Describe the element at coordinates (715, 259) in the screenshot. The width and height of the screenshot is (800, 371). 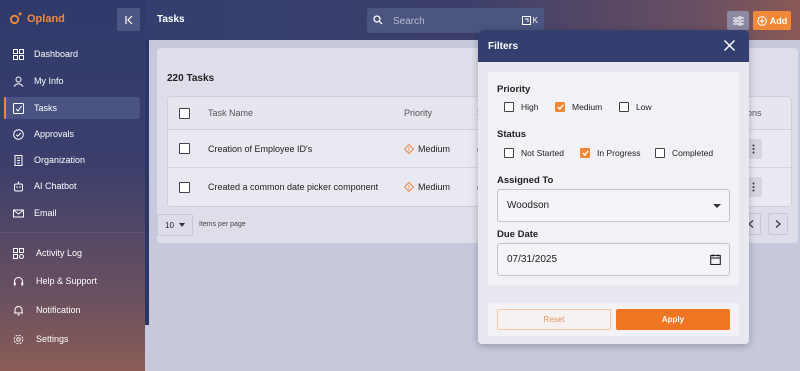
I see `calendar-icon` at that location.